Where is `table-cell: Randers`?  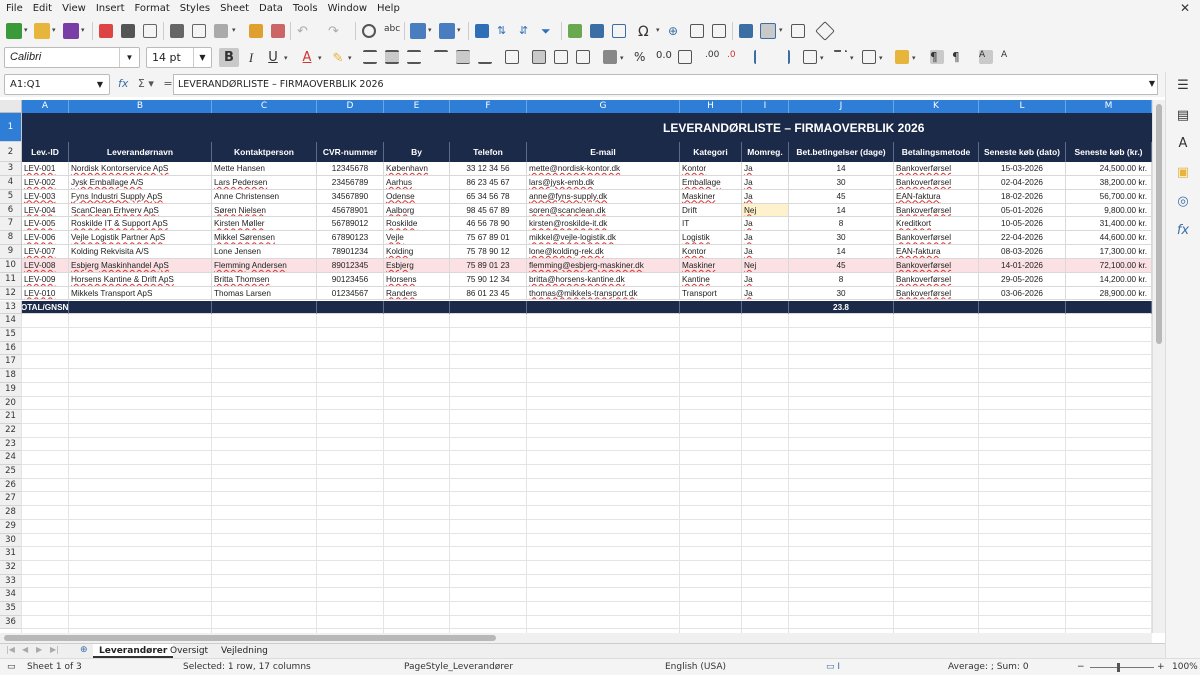
table-cell: Randers is located at coordinates (417, 293).